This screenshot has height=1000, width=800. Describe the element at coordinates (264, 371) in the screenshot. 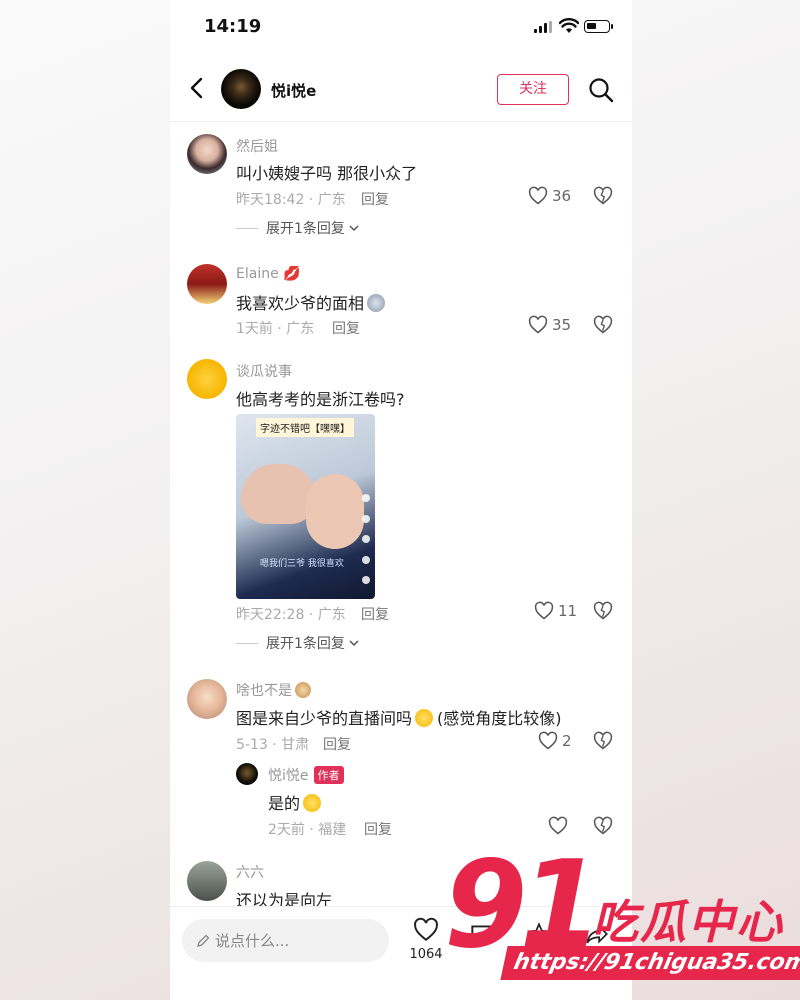

I see `comment-username: 谈瓜说事` at that location.